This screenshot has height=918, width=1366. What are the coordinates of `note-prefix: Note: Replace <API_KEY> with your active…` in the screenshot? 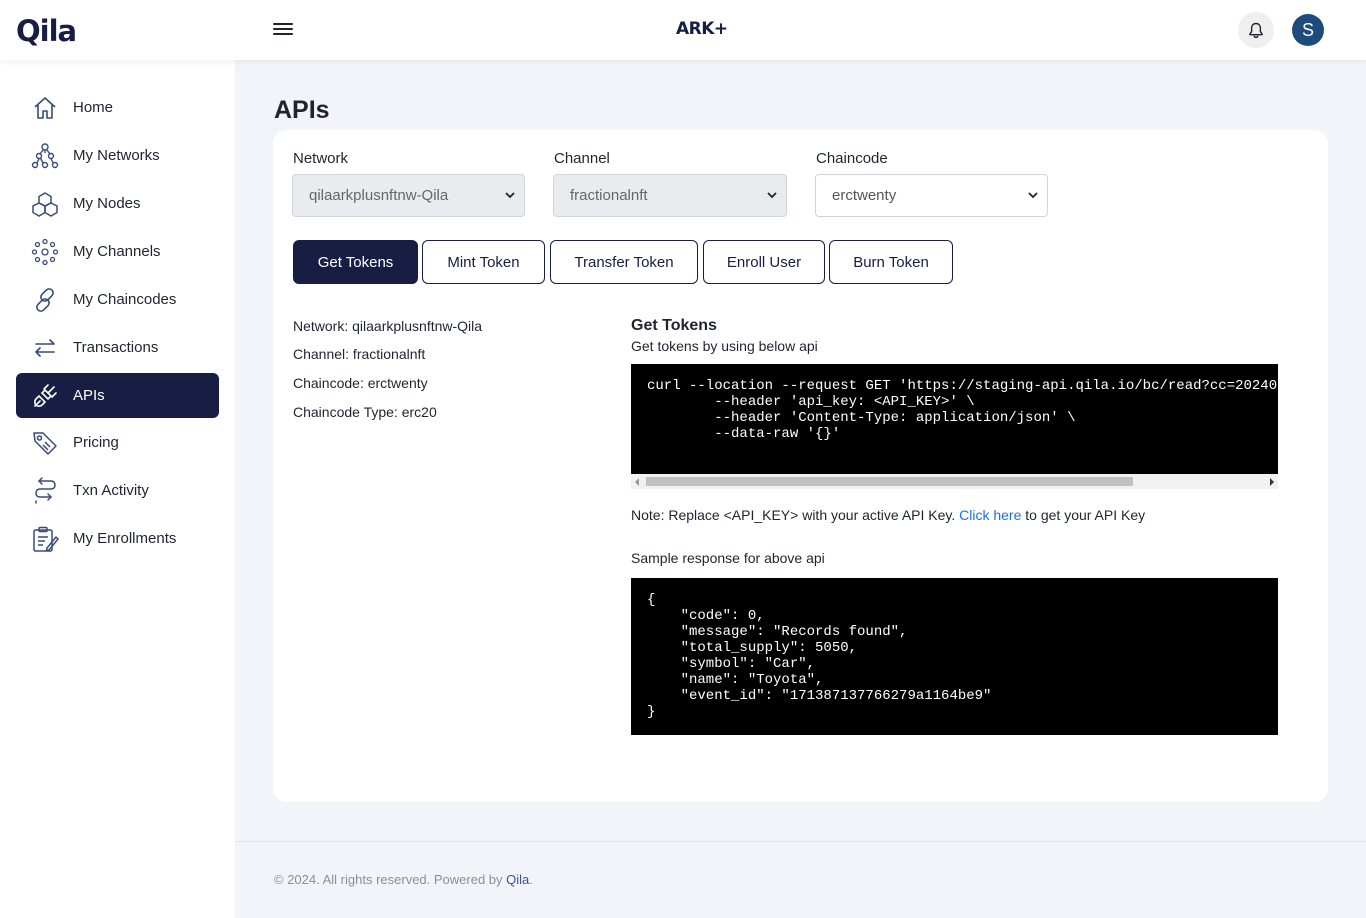 It's located at (793, 515).